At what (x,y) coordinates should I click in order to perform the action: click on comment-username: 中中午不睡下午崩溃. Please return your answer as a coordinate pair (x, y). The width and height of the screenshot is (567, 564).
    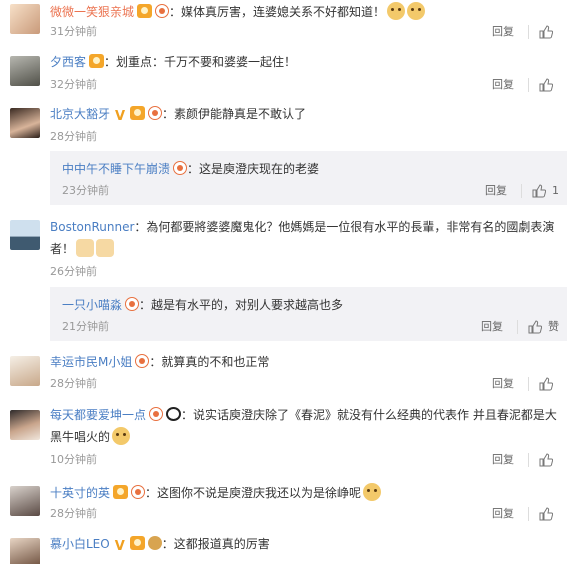
    Looking at the image, I should click on (116, 169).